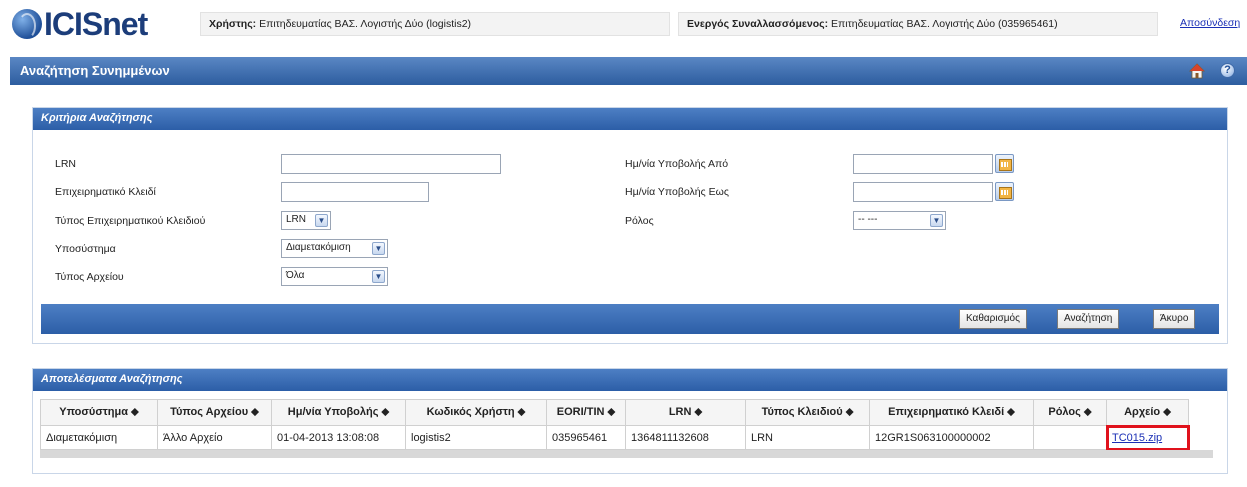  I want to click on date-to-input, so click(923, 192).